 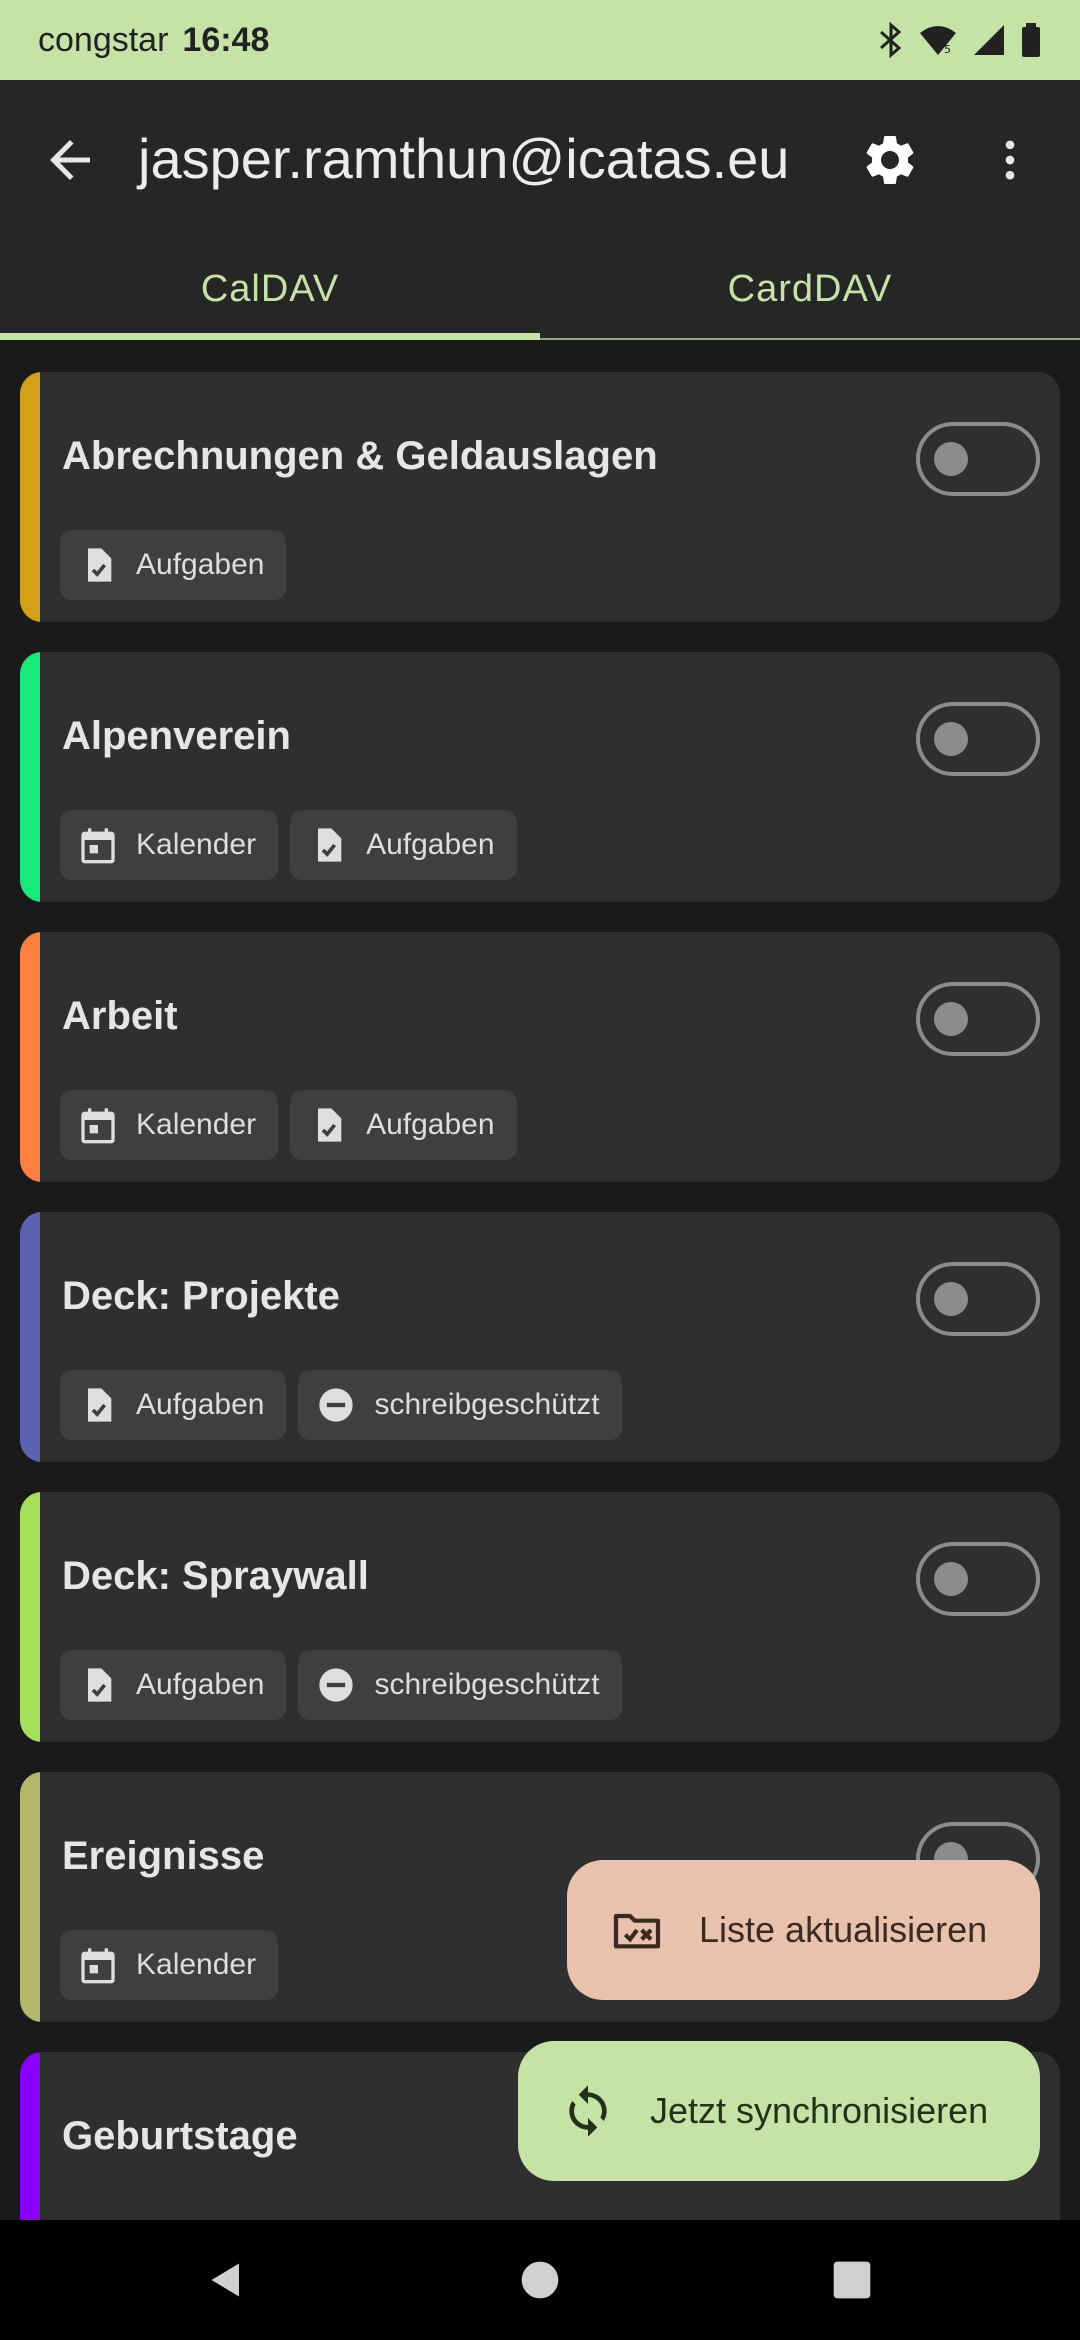 I want to click on collection-card: Deck: Projekte Aufgaben schreibgeschützt, so click(x=540, y=1337).